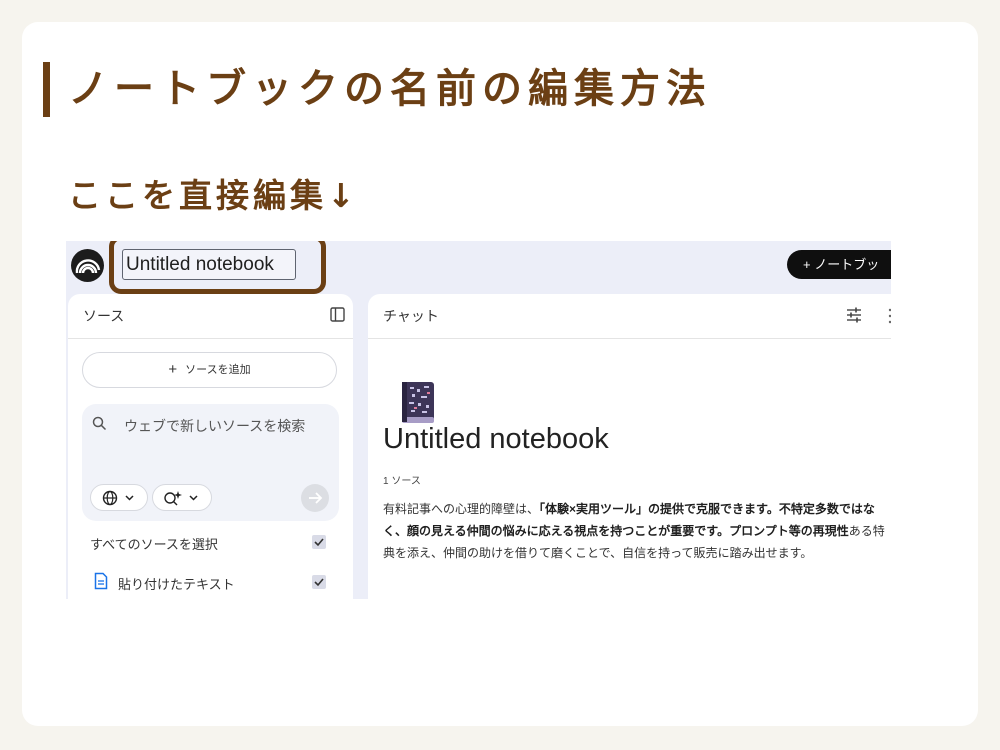 The height and width of the screenshot is (750, 1000). Describe the element at coordinates (210, 462) in the screenshot. I see `web-search-box: ウェブで新しいソースを検索` at that location.